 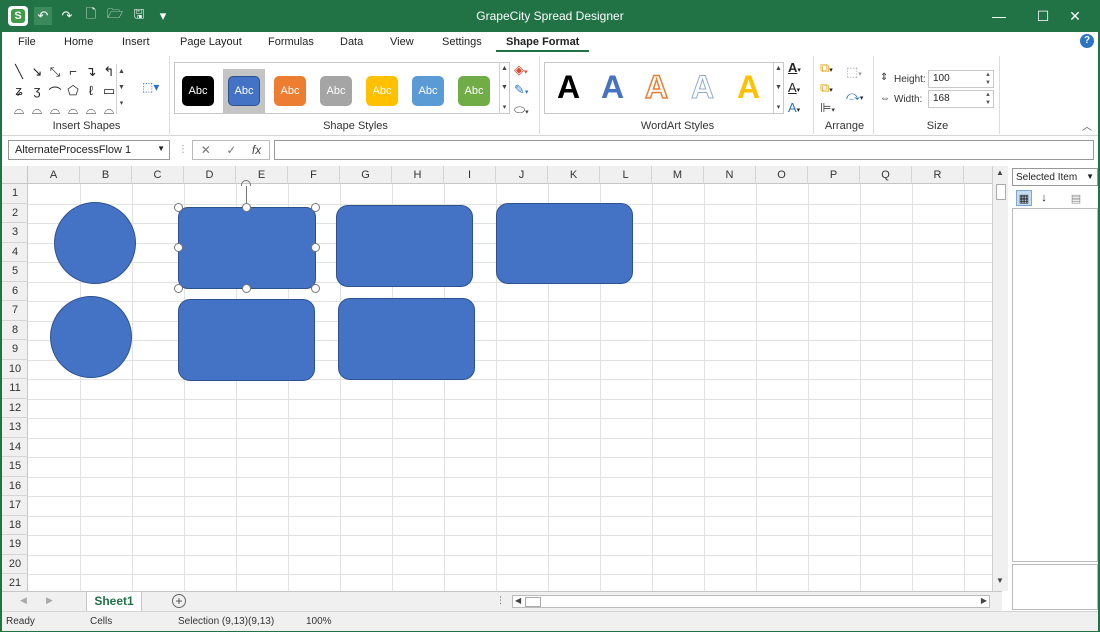 What do you see at coordinates (1076, 198) in the screenshot?
I see `property-pages-icon: ▤` at bounding box center [1076, 198].